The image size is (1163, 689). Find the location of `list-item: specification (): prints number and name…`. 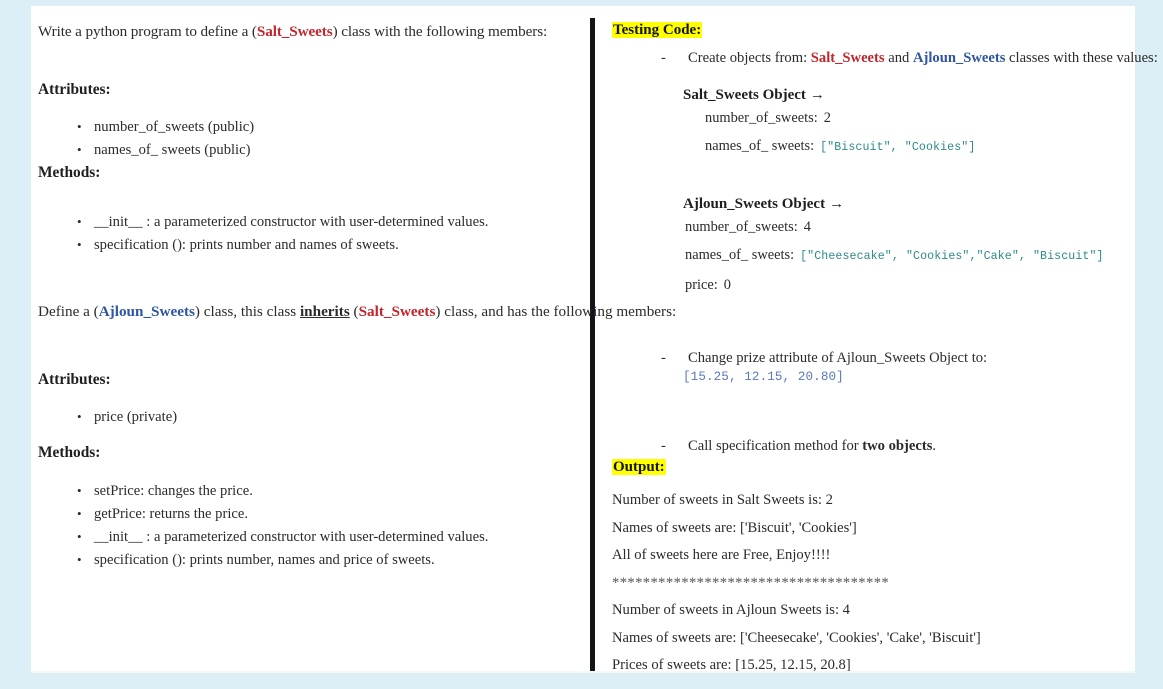

list-item: specification (): prints number and name… is located at coordinates (282, 245).